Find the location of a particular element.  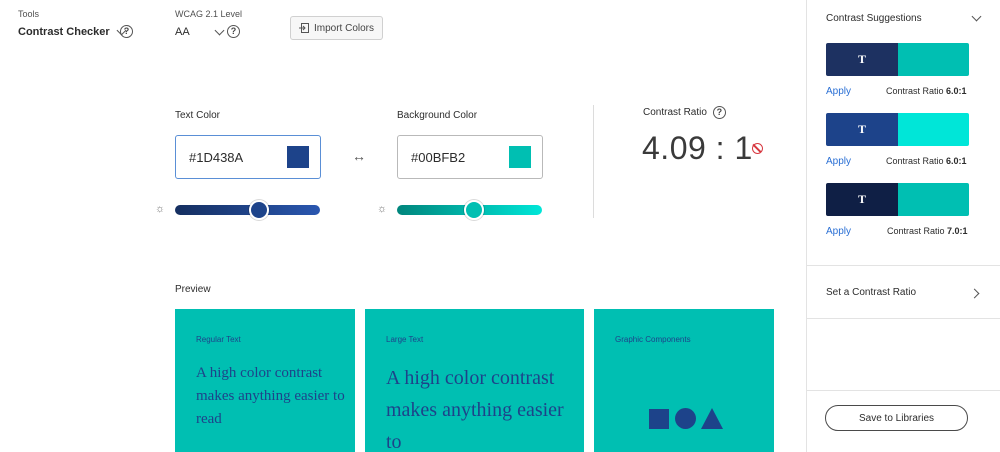

tools-dropdown: Contrast Checker is located at coordinates (72, 31).